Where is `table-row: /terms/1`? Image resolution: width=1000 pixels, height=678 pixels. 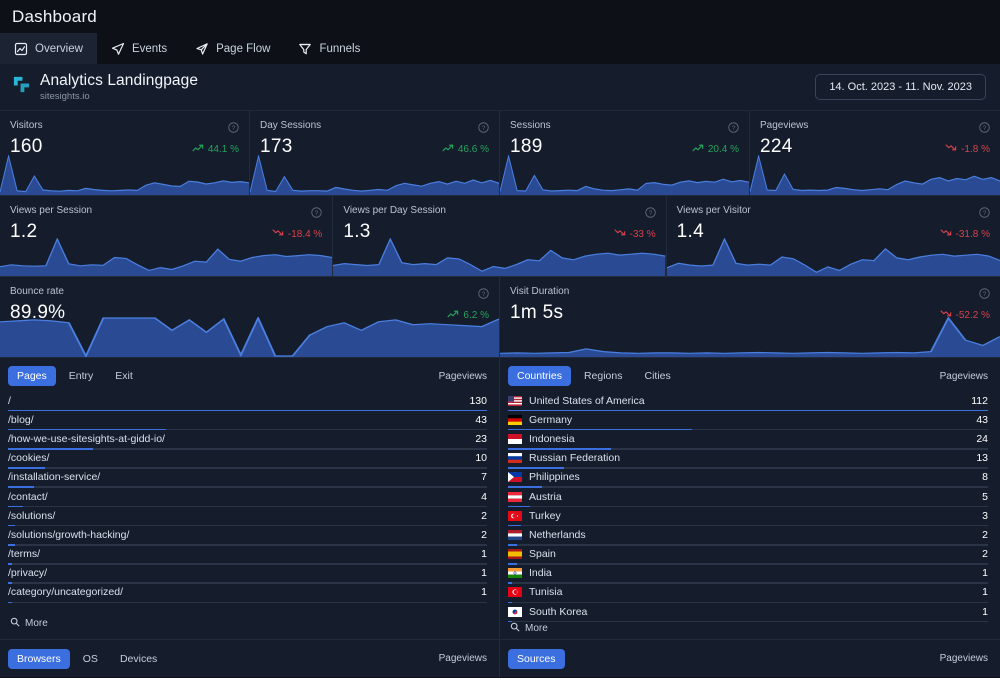
table-row: /terms/1 is located at coordinates (247, 555).